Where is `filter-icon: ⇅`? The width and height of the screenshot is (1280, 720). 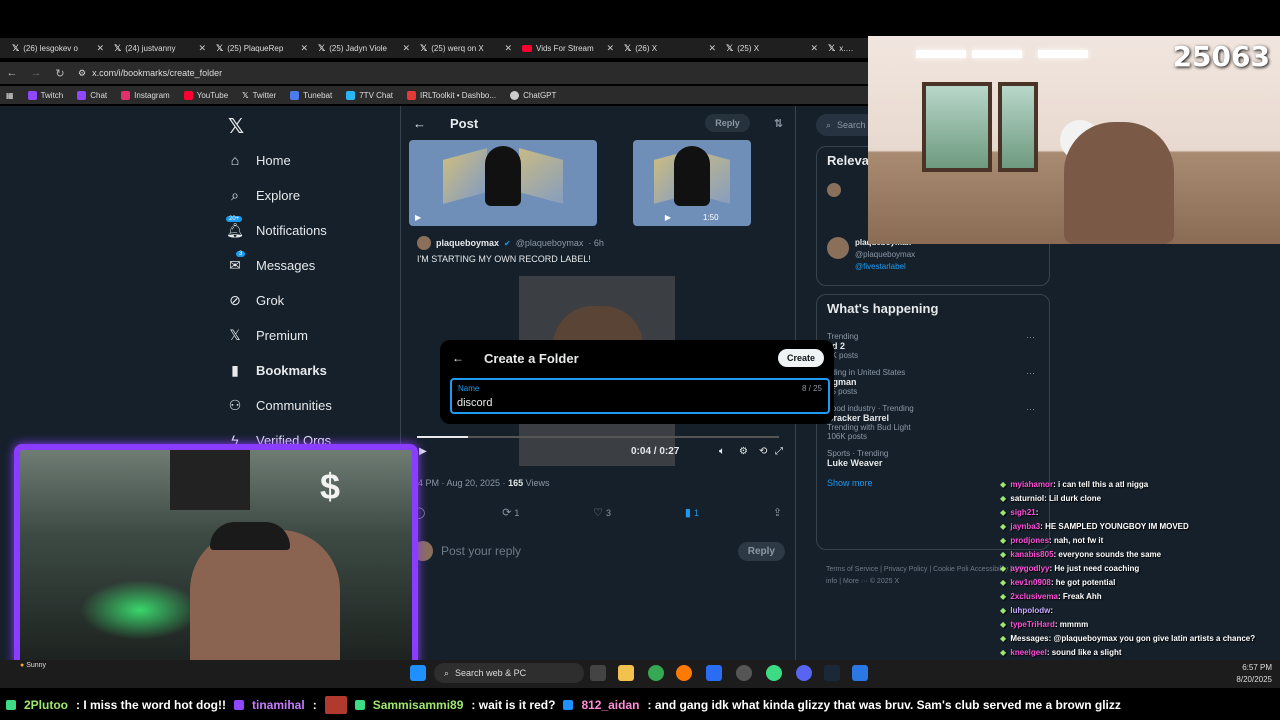 filter-icon: ⇅ is located at coordinates (778, 123).